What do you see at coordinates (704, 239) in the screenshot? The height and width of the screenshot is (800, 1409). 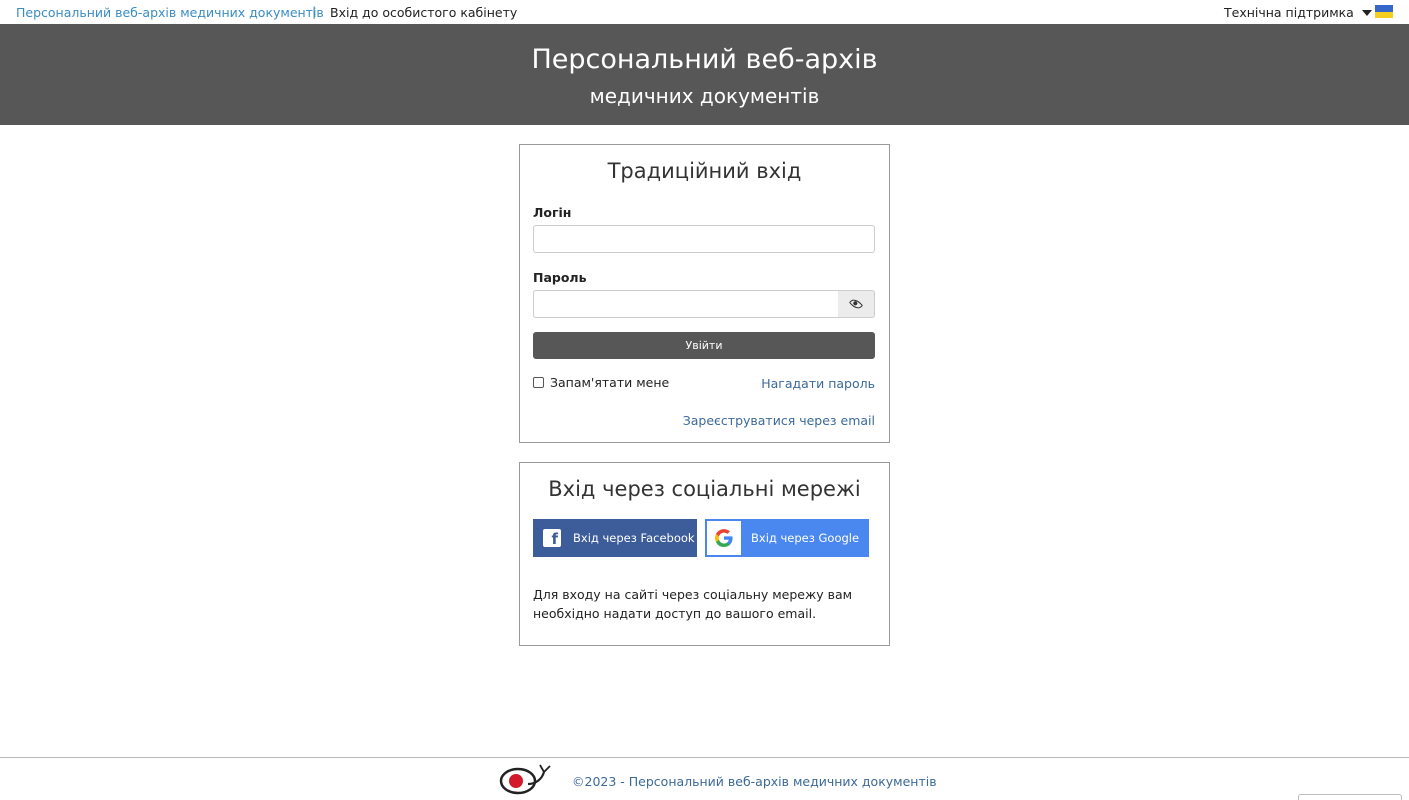 I see `login-input` at bounding box center [704, 239].